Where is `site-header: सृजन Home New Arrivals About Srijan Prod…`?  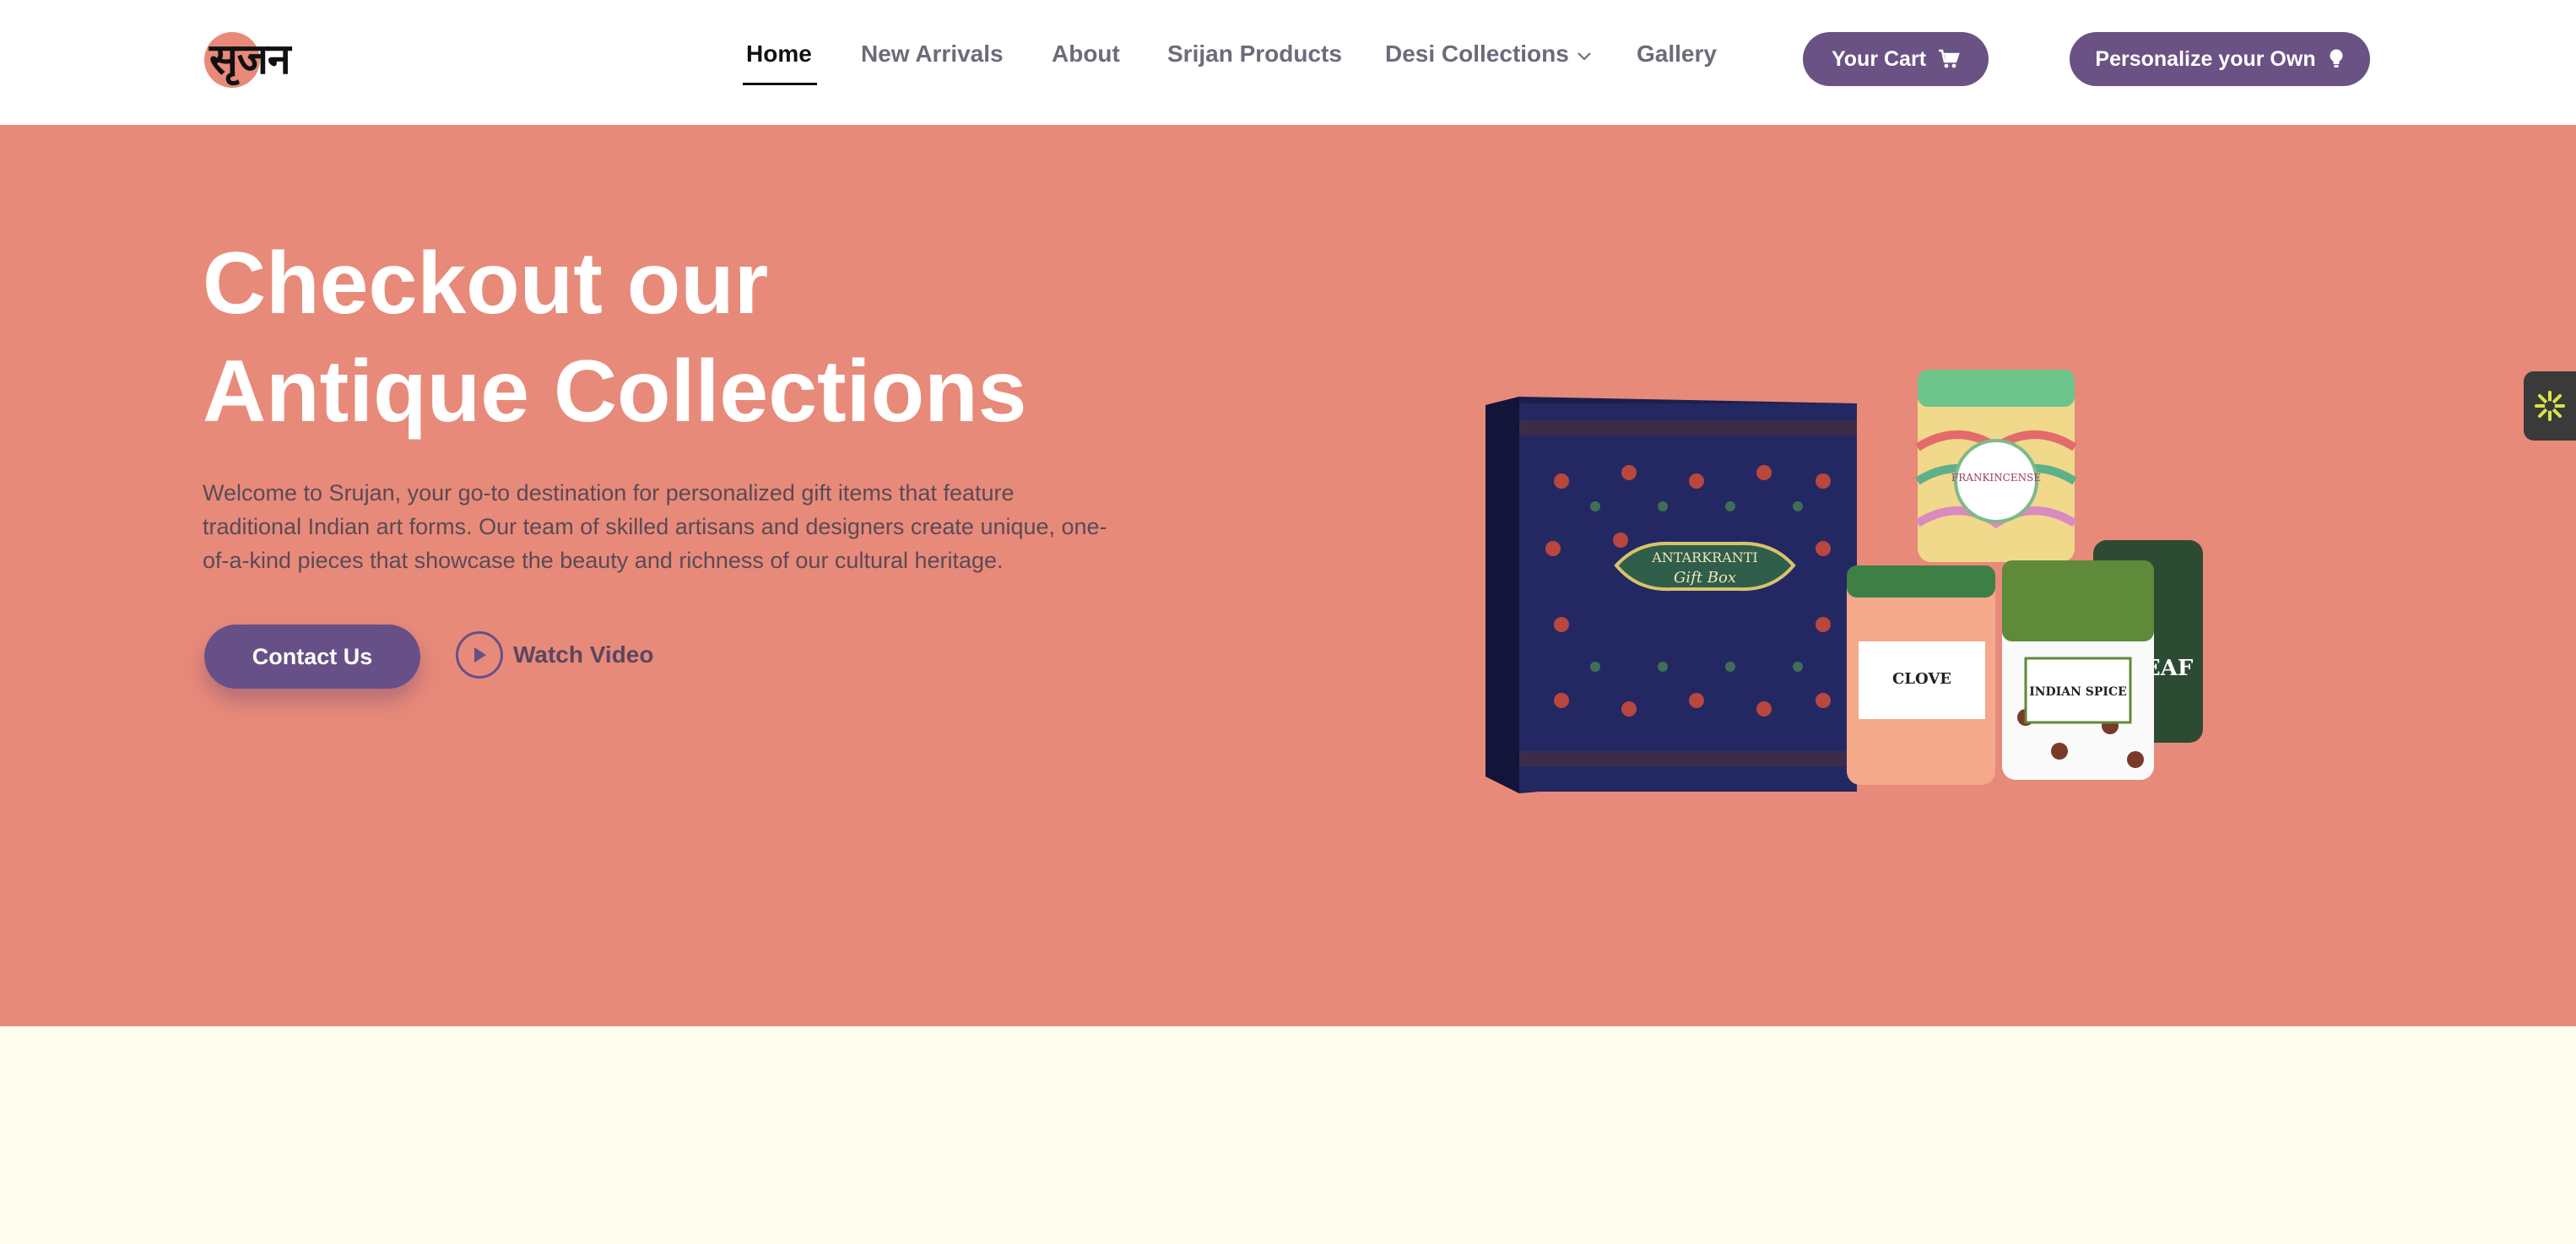 site-header: सृजन Home New Arrivals About Srijan Prod… is located at coordinates (1288, 63).